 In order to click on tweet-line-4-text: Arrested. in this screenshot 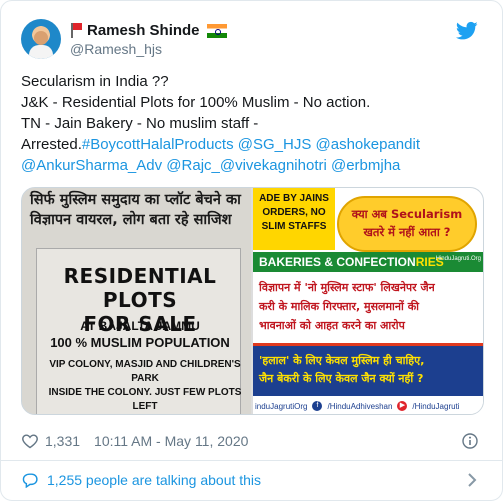, I will do `click(51, 144)`.